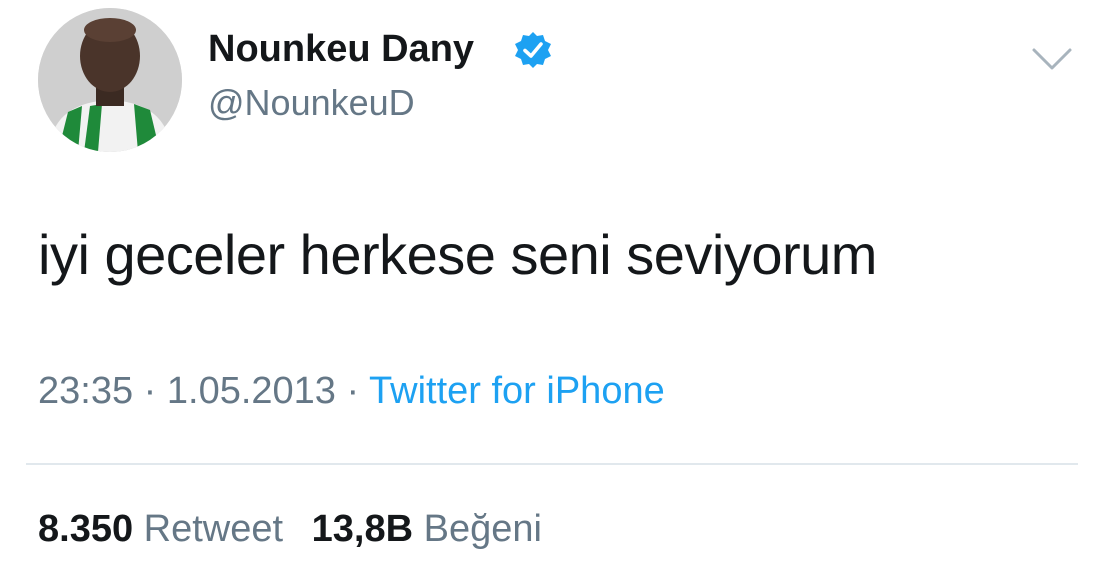  I want to click on avatar-image, so click(110, 80).